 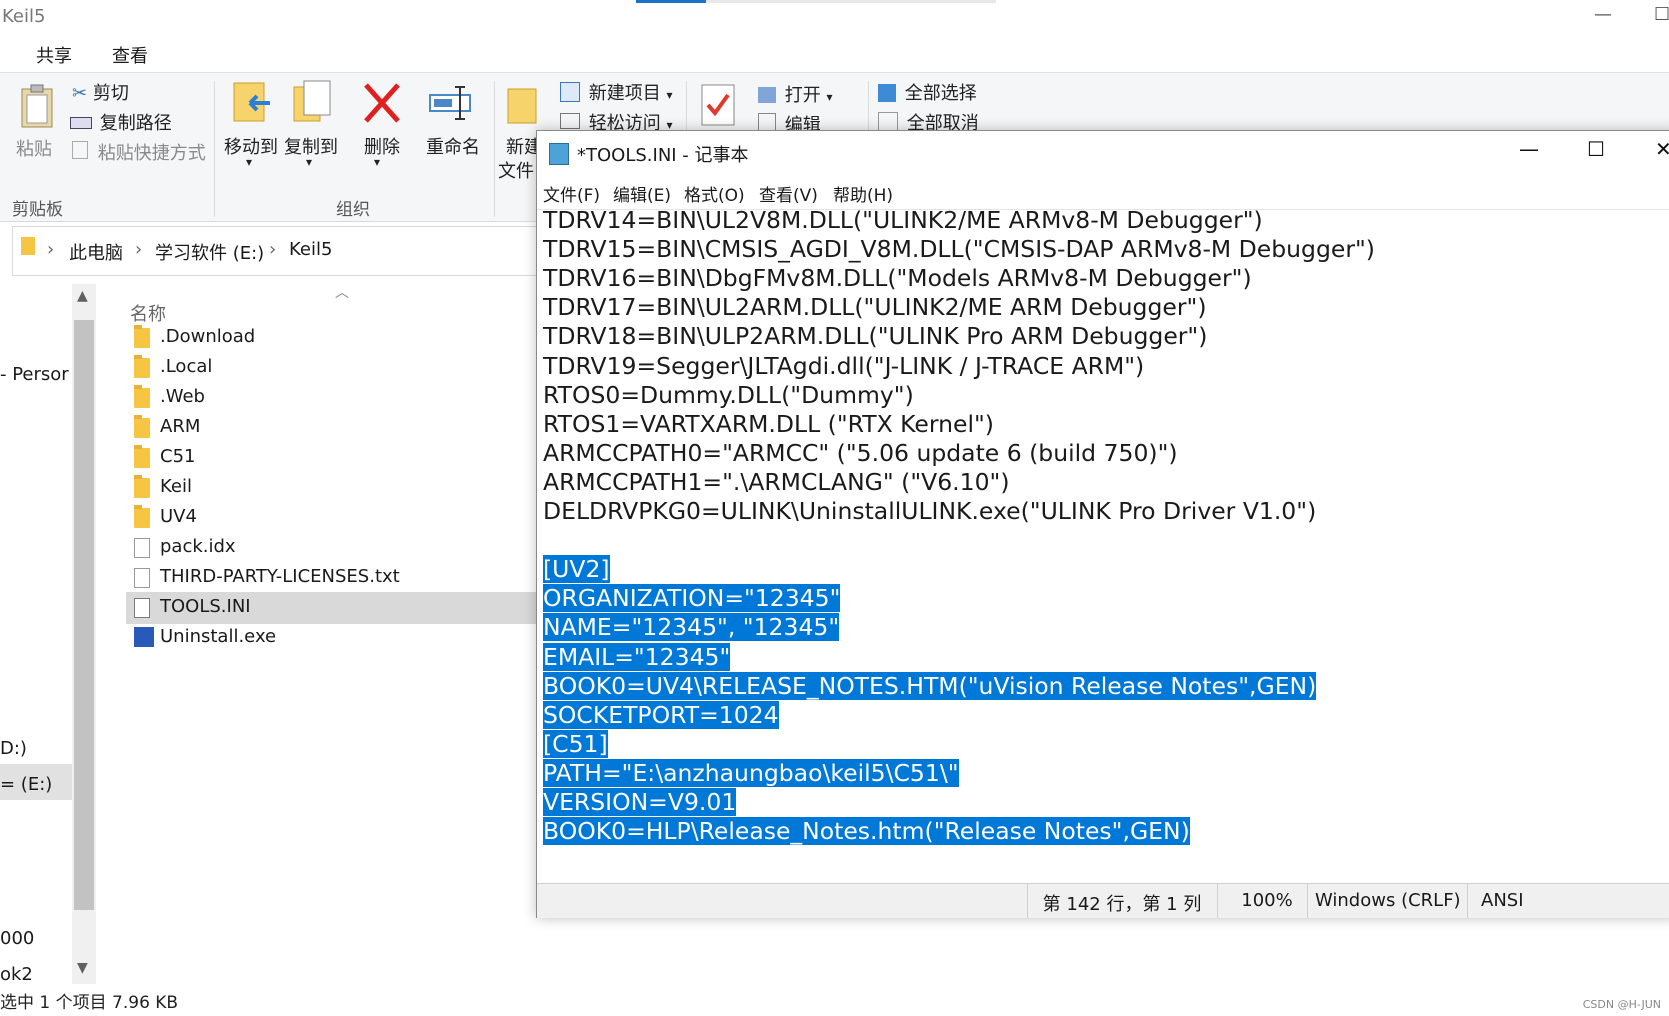 I want to click on text-line-content: [C51], so click(x=575, y=743).